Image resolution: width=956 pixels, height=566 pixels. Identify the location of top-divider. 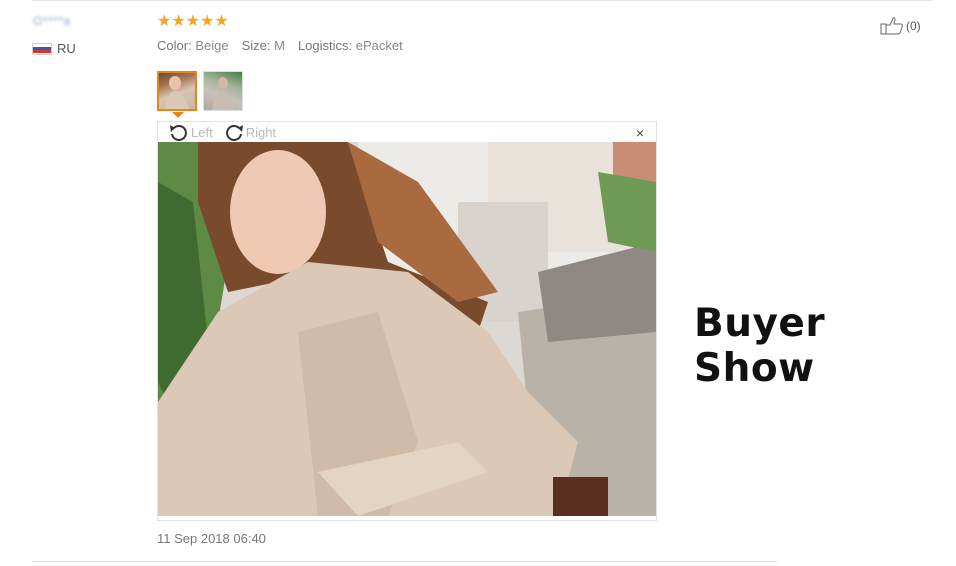
(482, 0).